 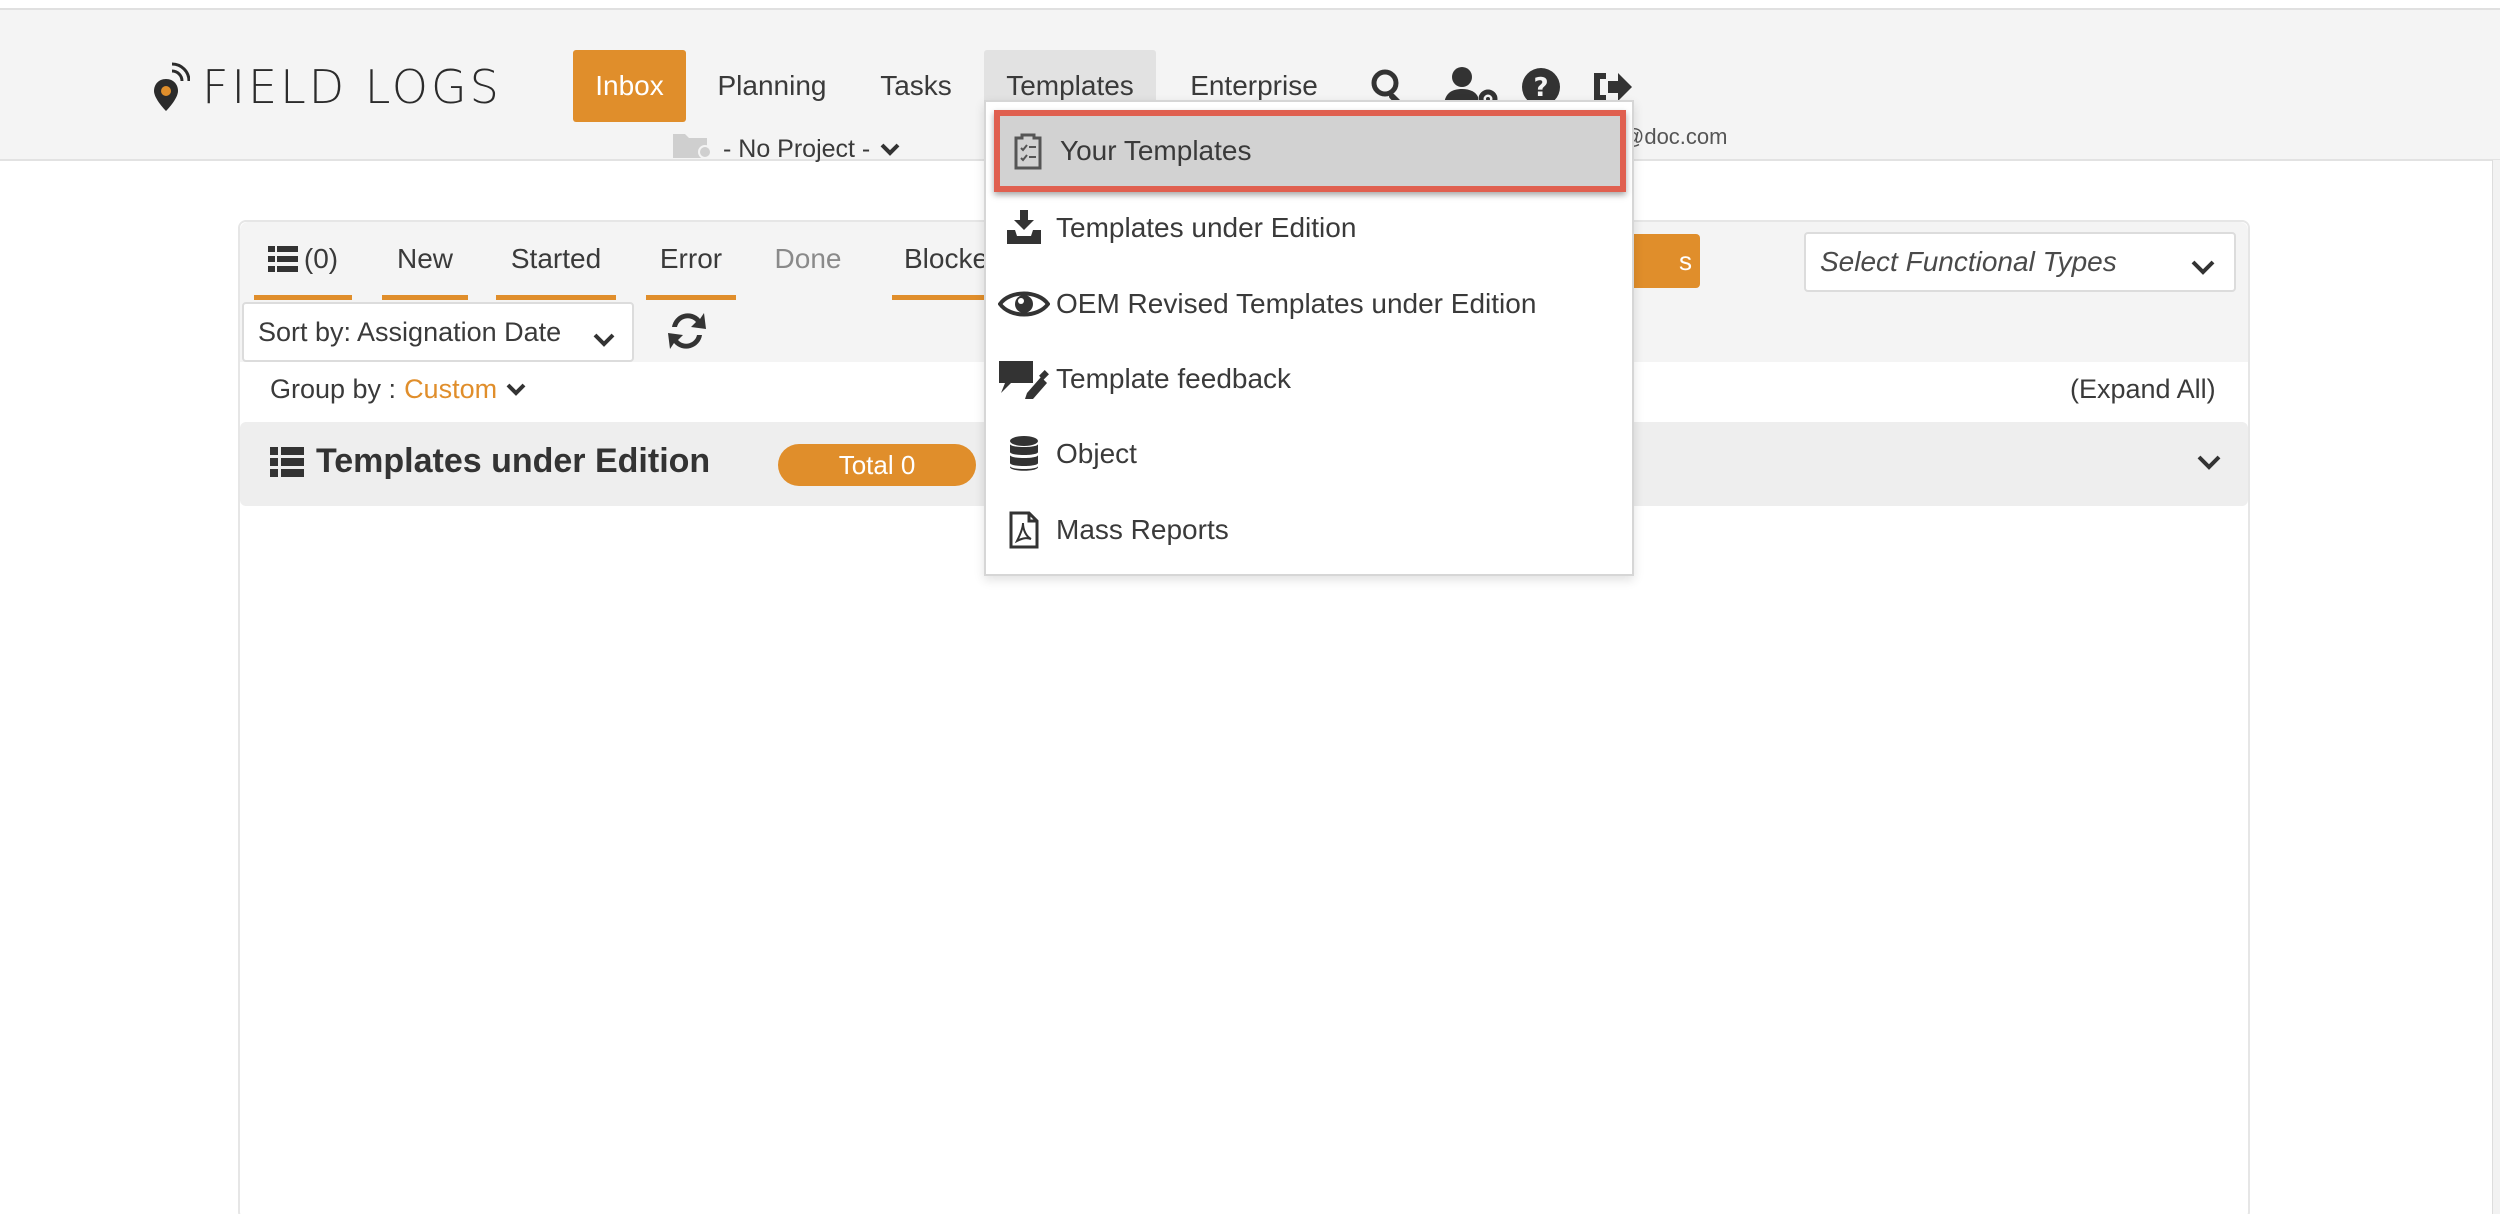 What do you see at coordinates (1142, 529) in the screenshot?
I see `menu-item-label: Mass Reports` at bounding box center [1142, 529].